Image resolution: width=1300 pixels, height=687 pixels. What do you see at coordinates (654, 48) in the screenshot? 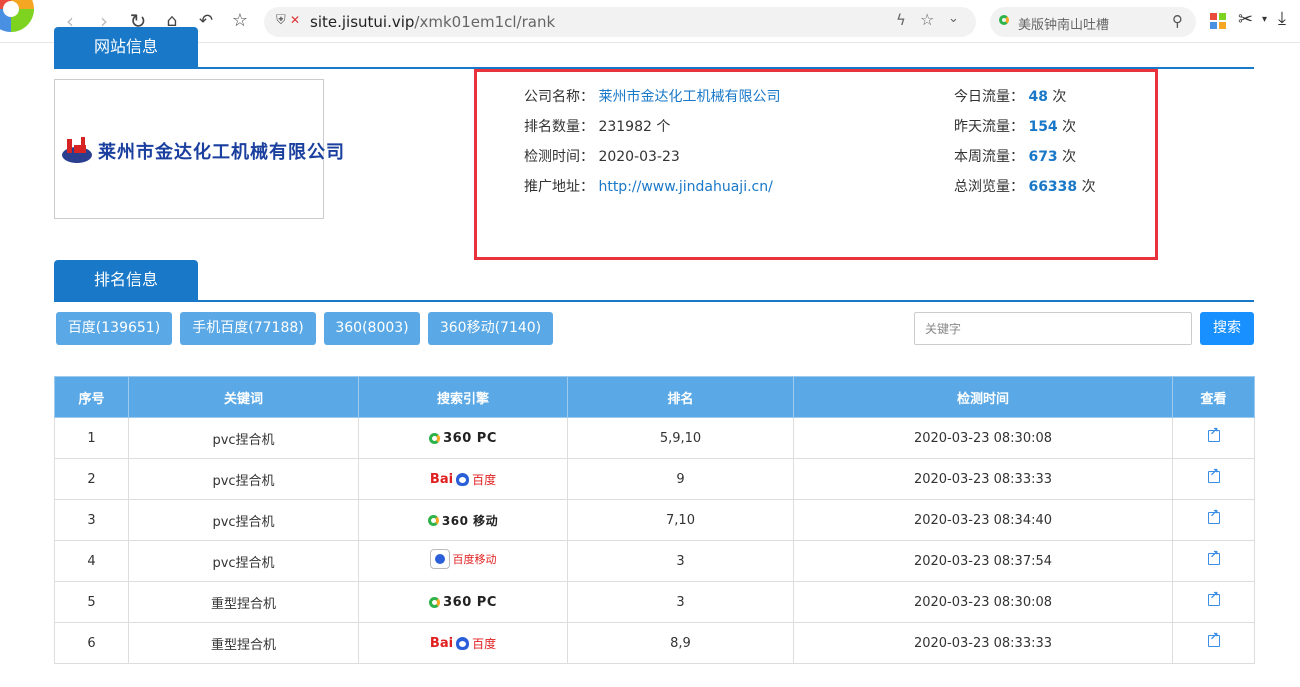
I see `site-info-header: 网站信息` at bounding box center [654, 48].